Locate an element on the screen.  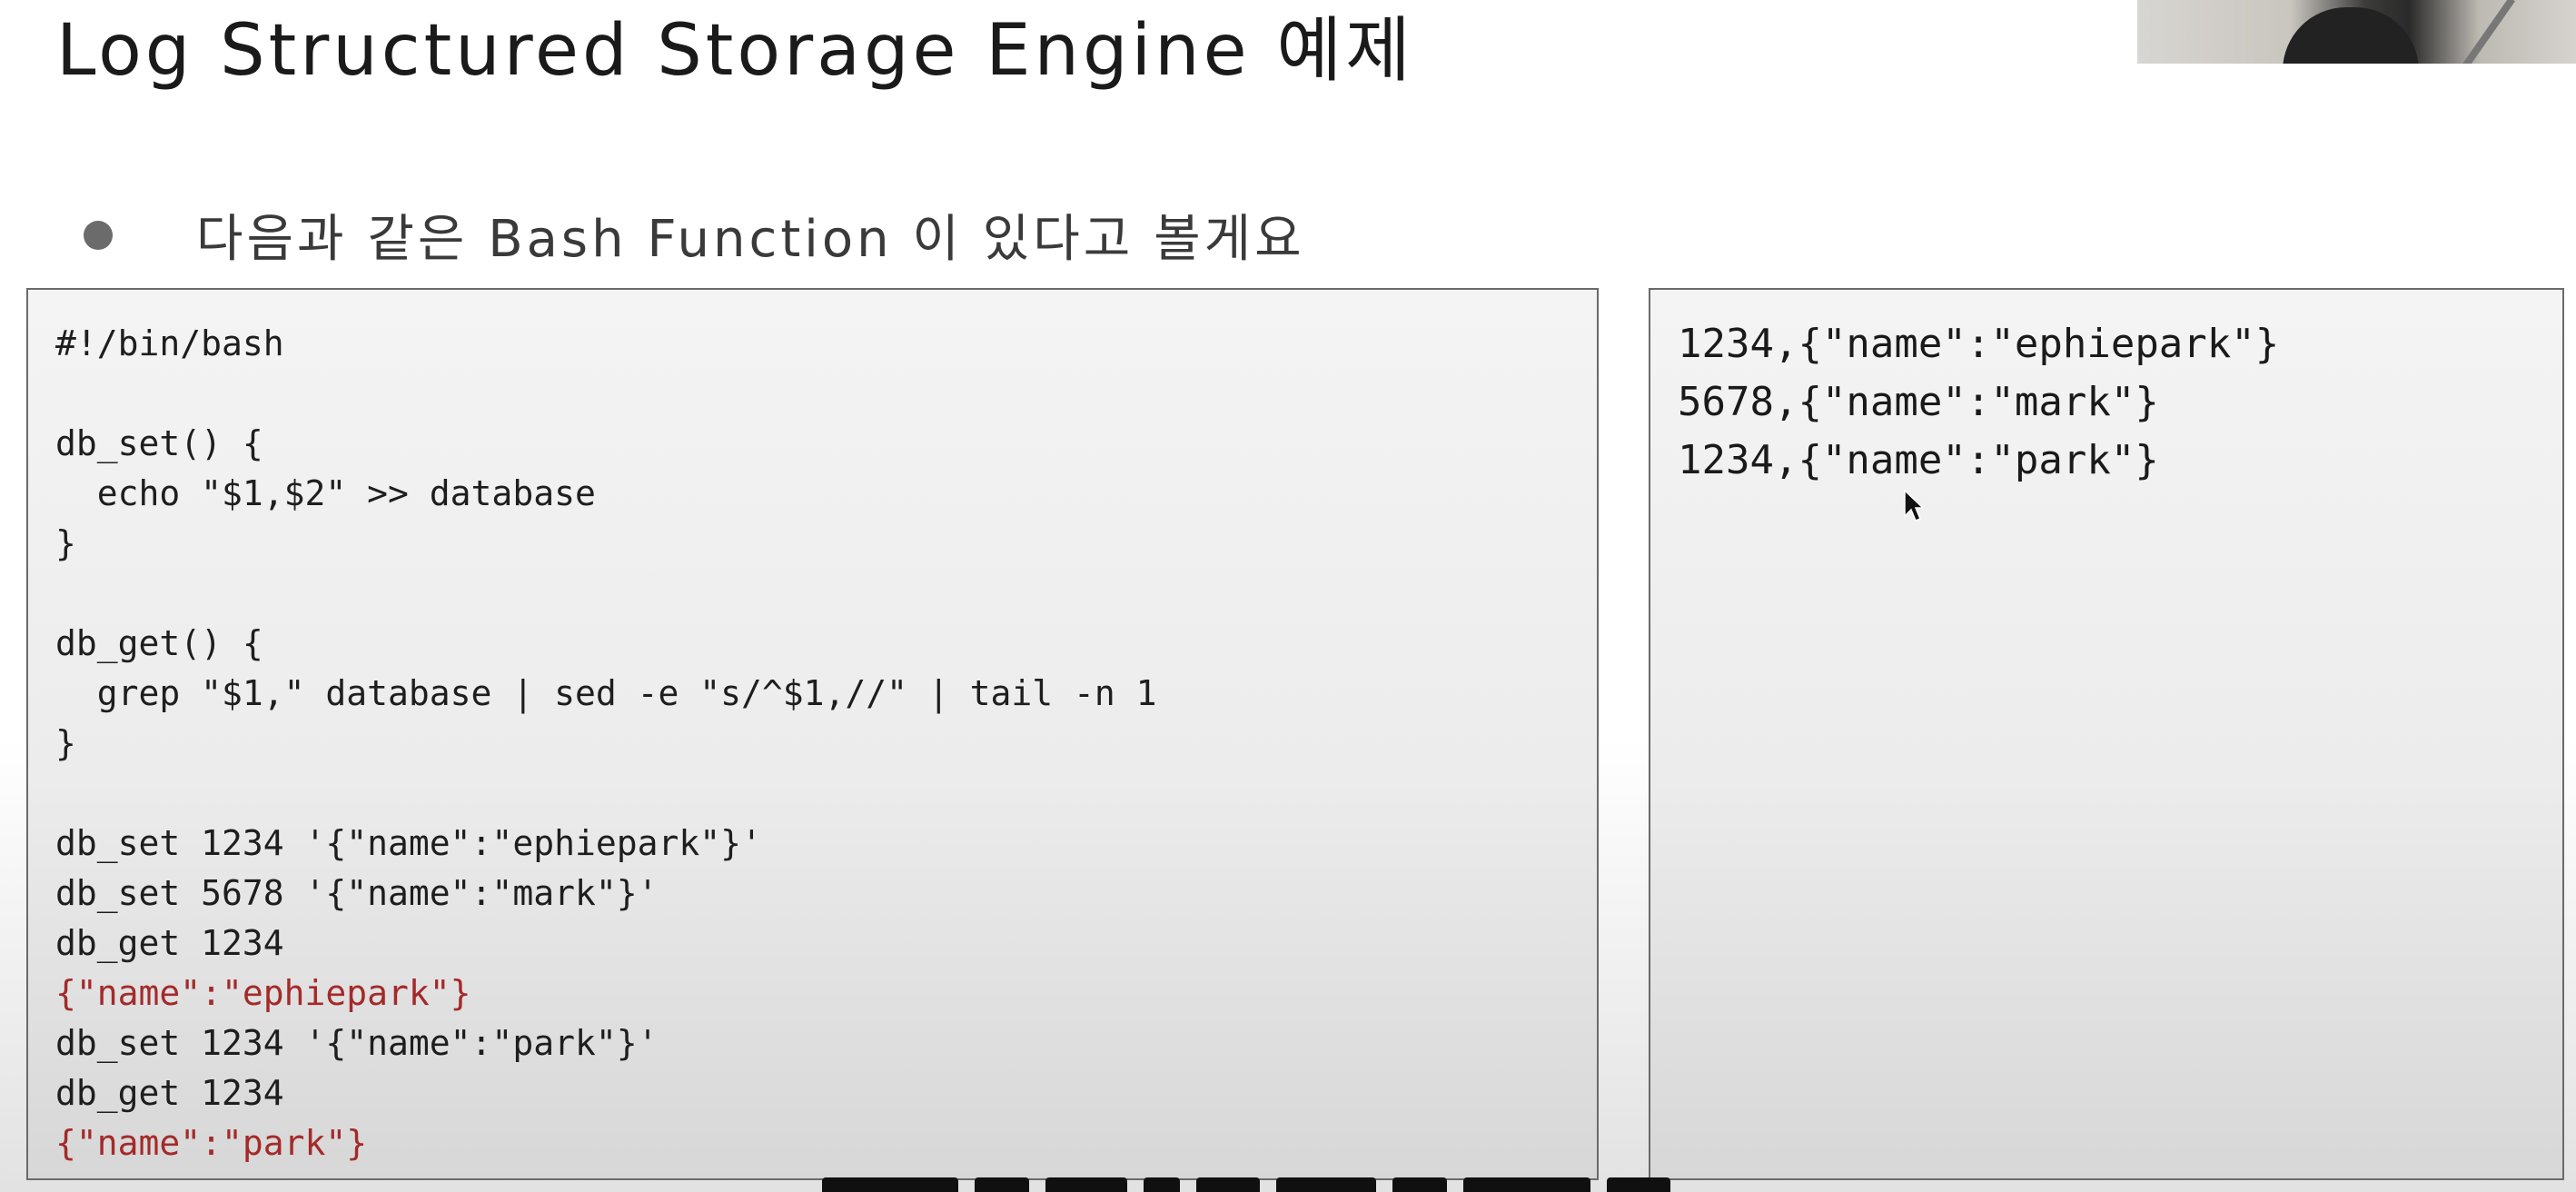
bullet-point: 다음과 같은 Bash Function 이 있다고 볼게요 is located at coordinates (694, 235).